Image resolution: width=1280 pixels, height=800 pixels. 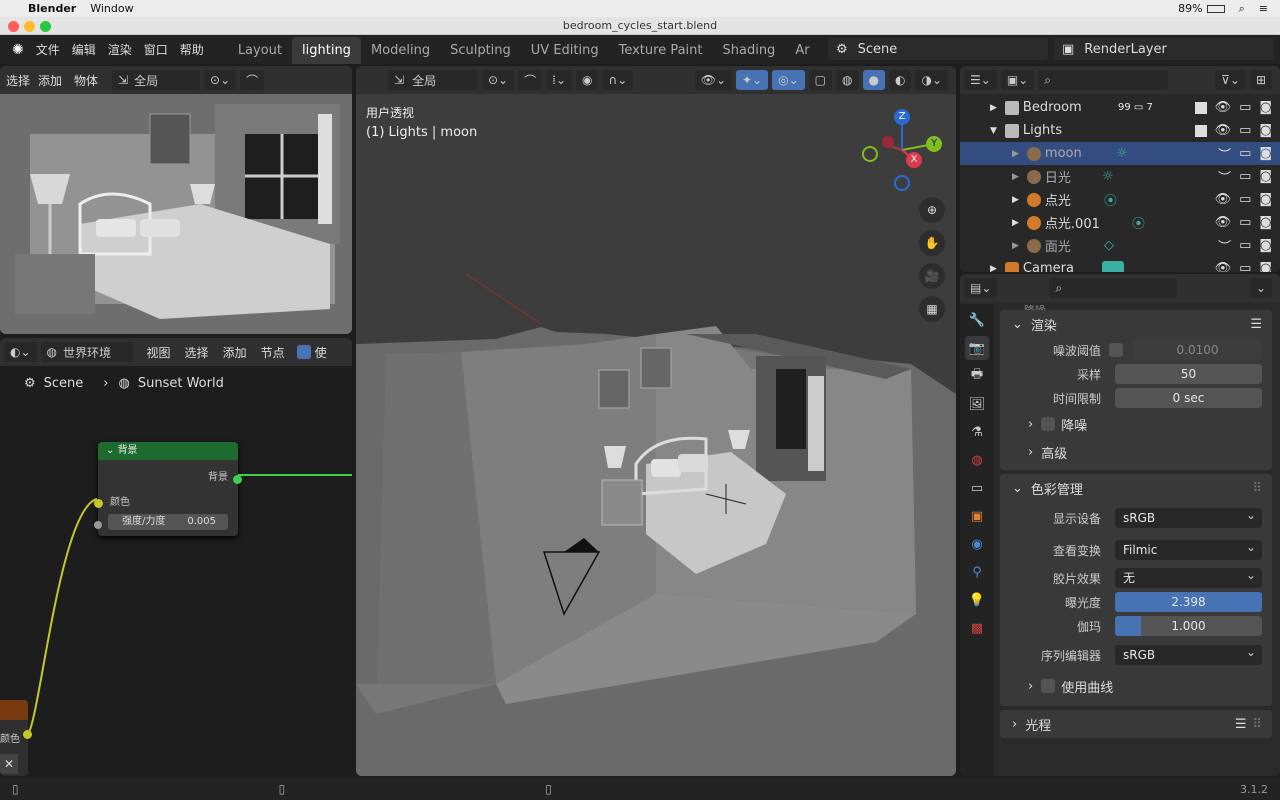 I want to click on left-object-menu: 物体, so click(x=86, y=80).